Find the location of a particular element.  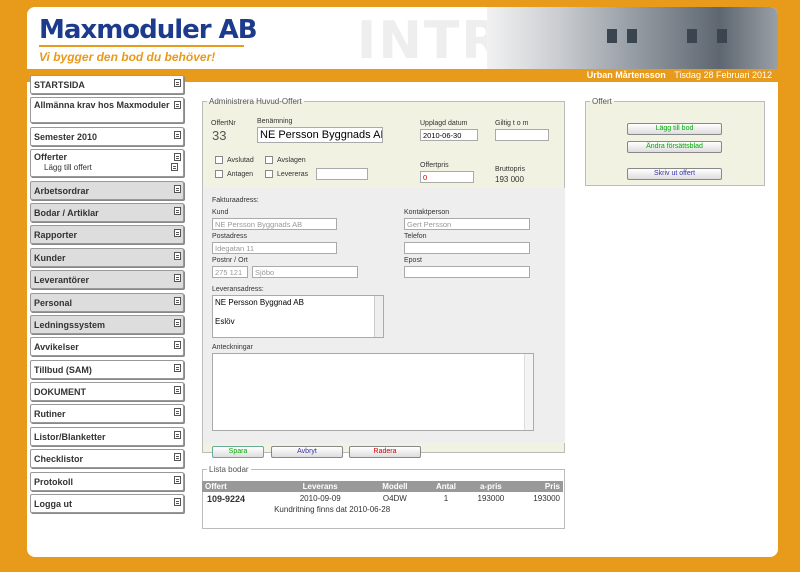

lagg-till-bod-button: Lägg till bod is located at coordinates (674, 129).